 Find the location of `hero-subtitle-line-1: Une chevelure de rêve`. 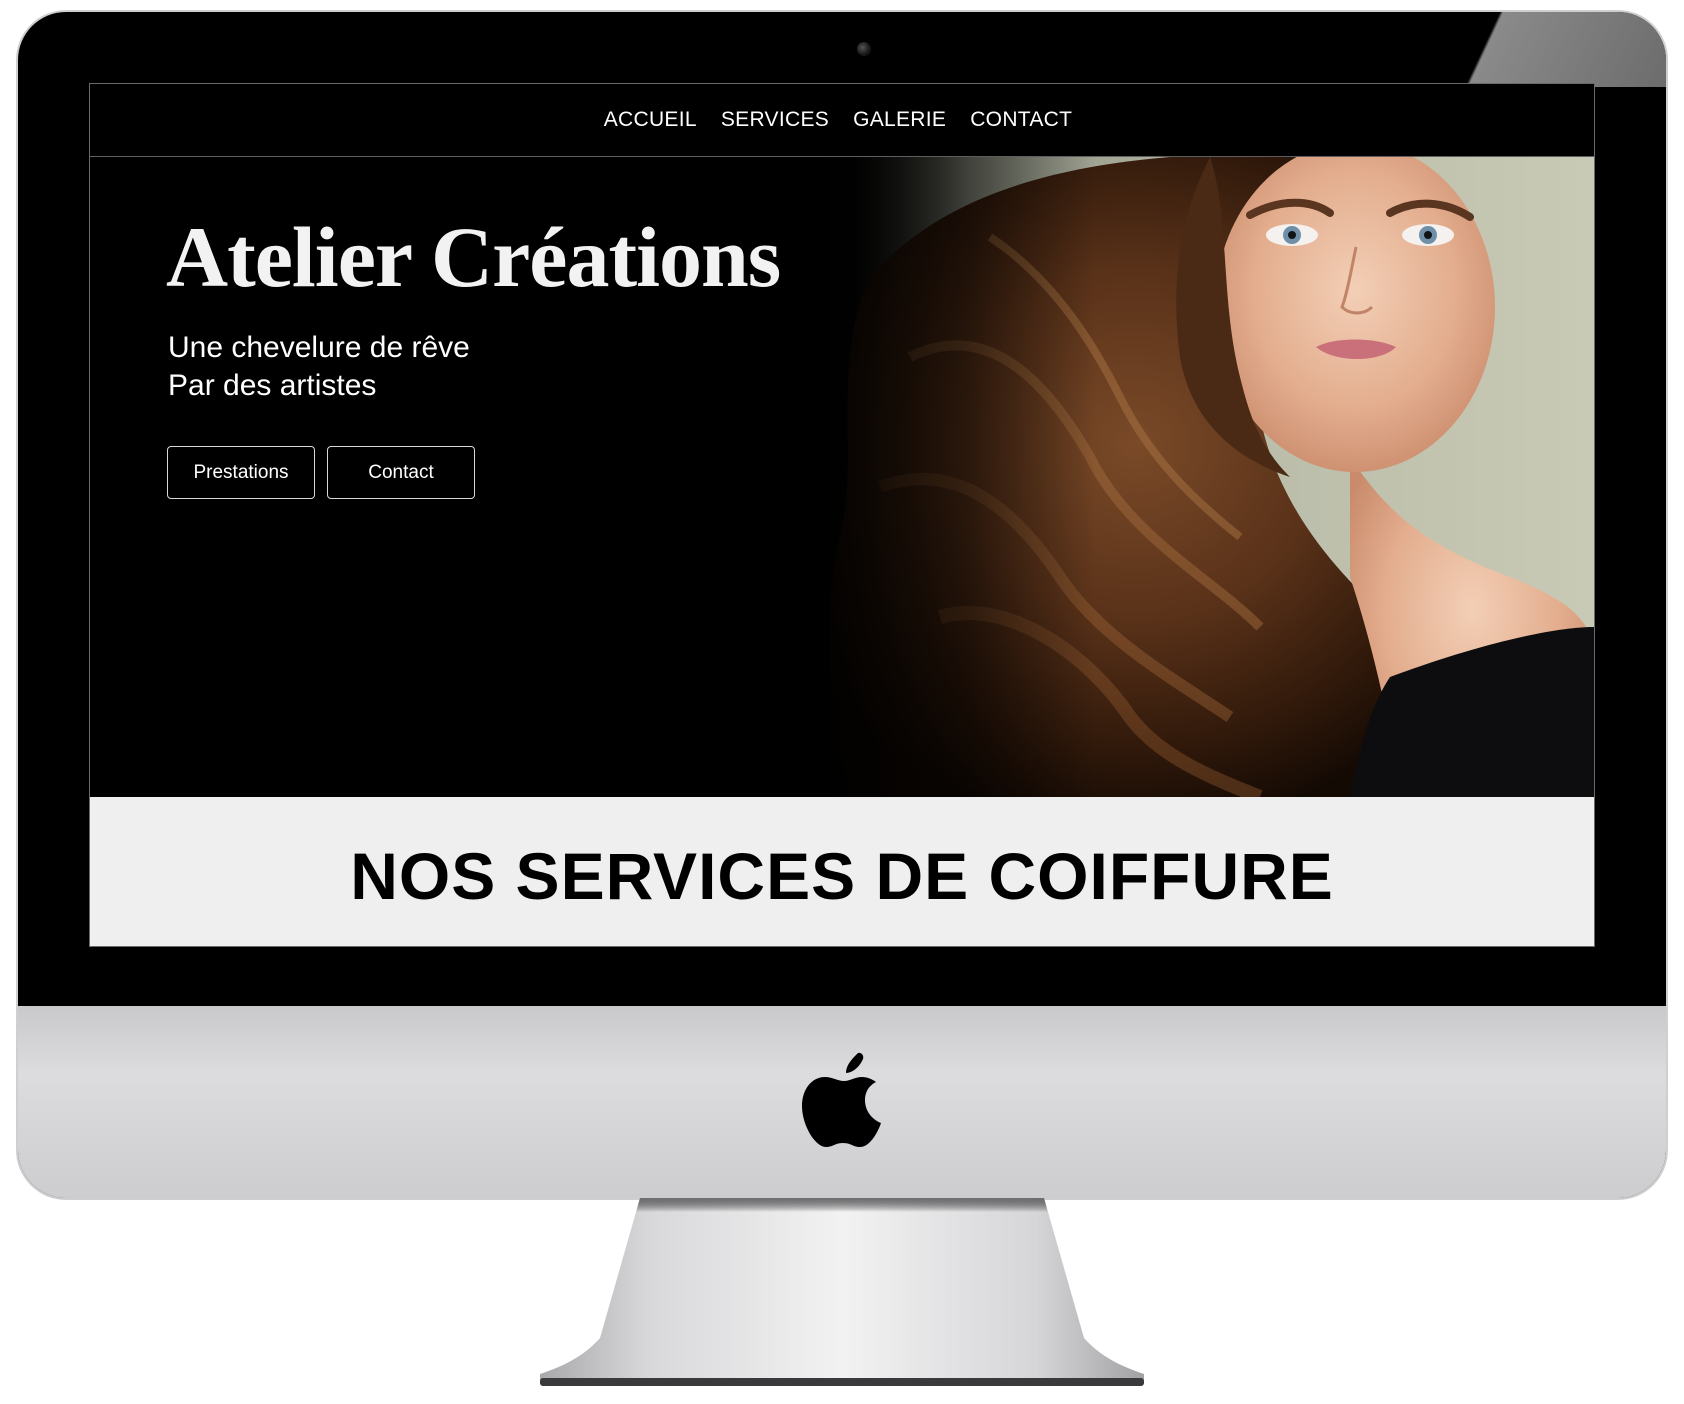

hero-subtitle-line-1: Une chevelure de rêve is located at coordinates (319, 347).